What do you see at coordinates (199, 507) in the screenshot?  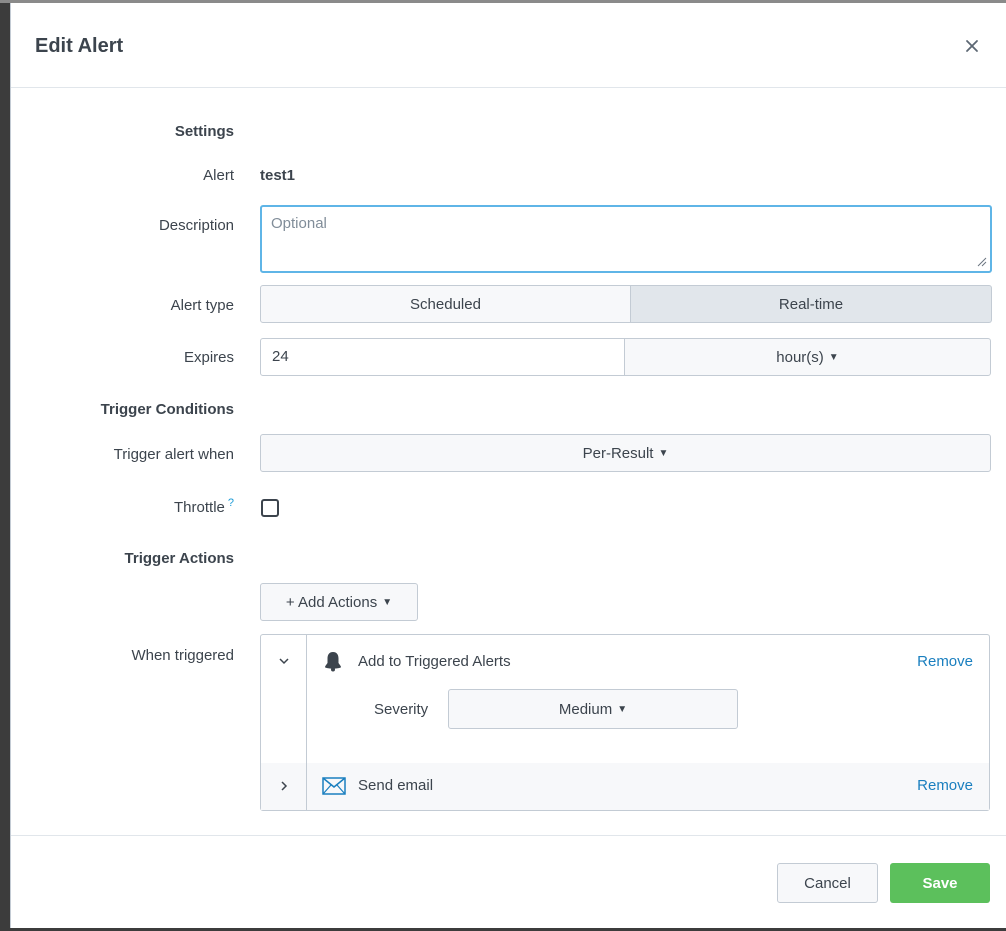 I see `throttle-label-text: Throttle` at bounding box center [199, 507].